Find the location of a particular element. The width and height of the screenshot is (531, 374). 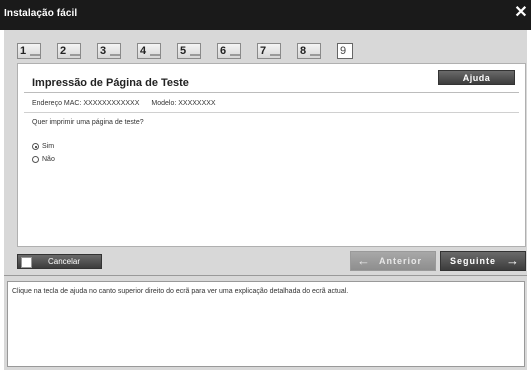

cancel-button: Cancelar is located at coordinates (59, 261).